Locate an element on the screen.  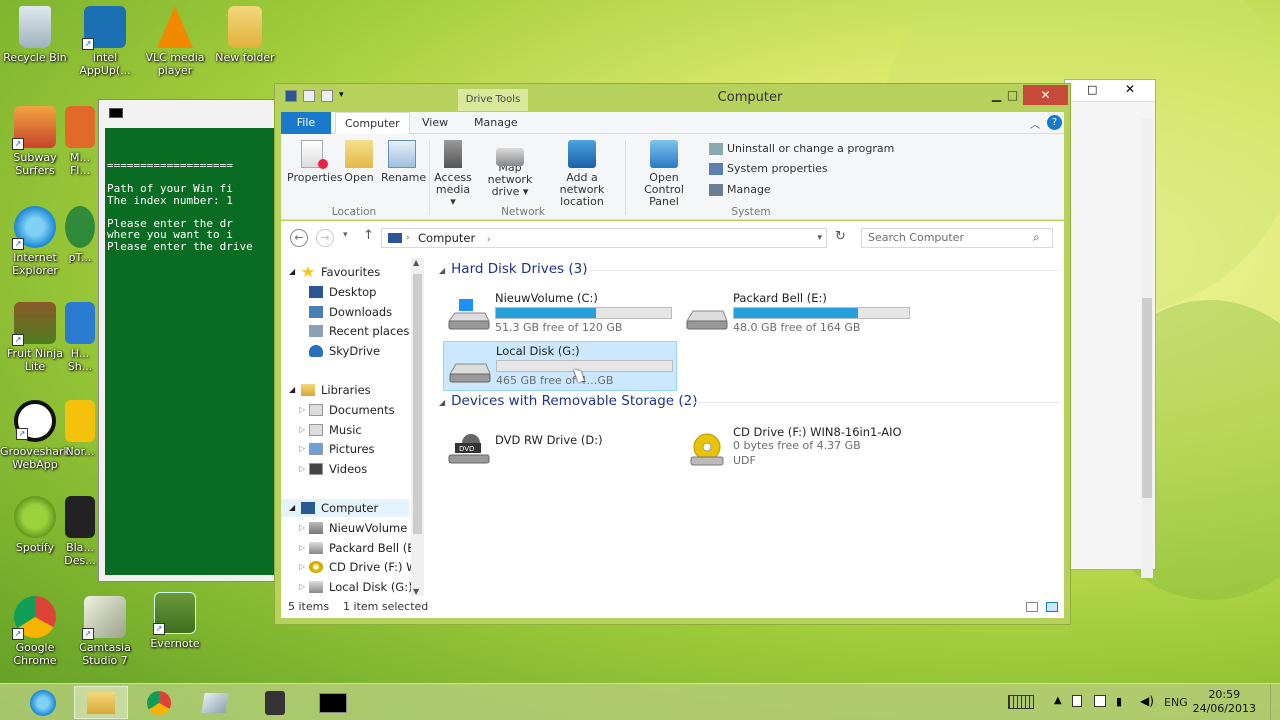
nav-drive-c: ▷ NieuwVolume (C is located at coordinates (361, 528).